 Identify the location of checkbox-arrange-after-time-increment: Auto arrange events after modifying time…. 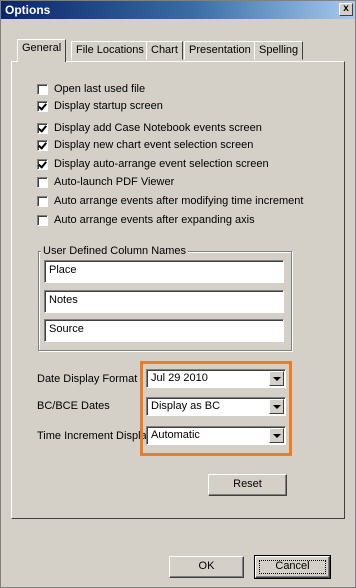
(170, 201).